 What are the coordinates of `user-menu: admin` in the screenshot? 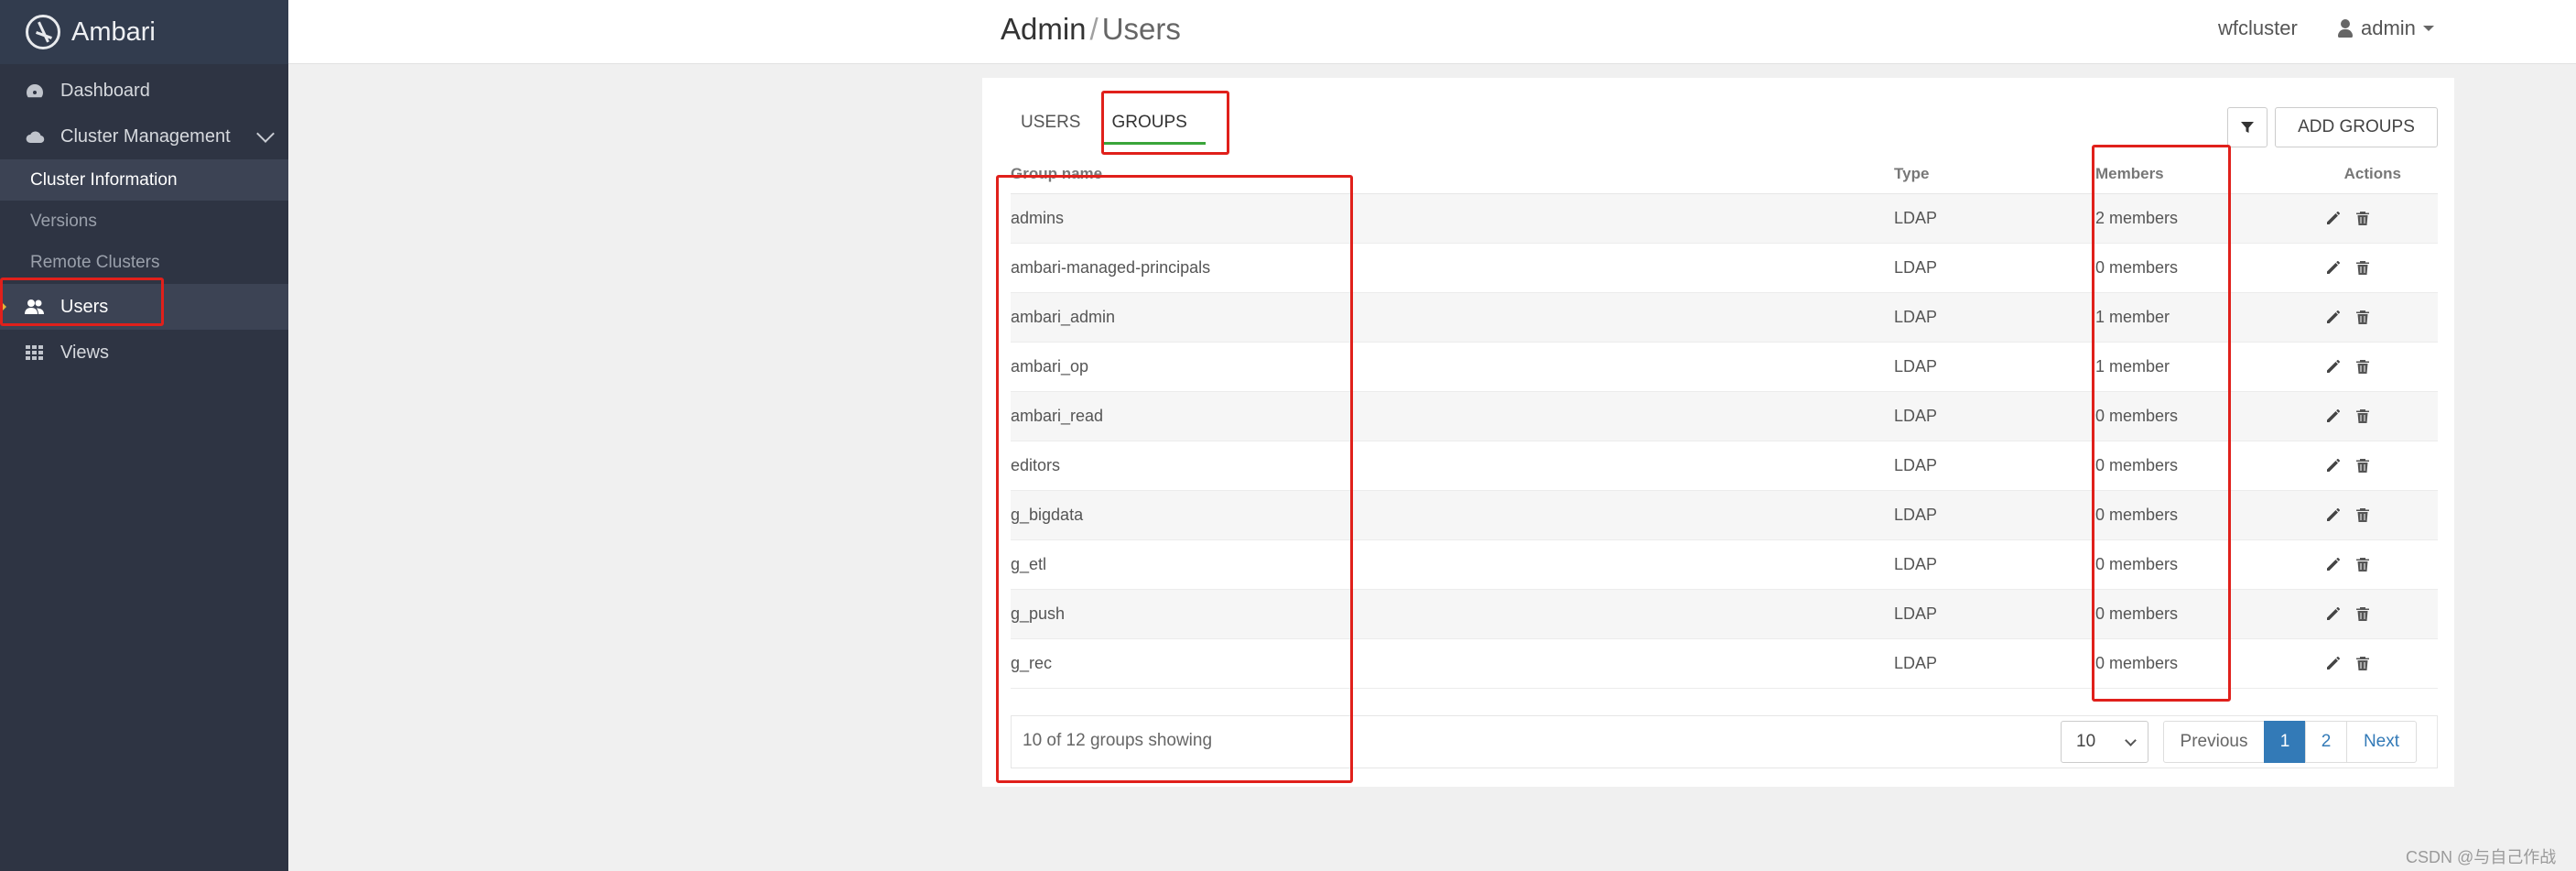 It's located at (2386, 28).